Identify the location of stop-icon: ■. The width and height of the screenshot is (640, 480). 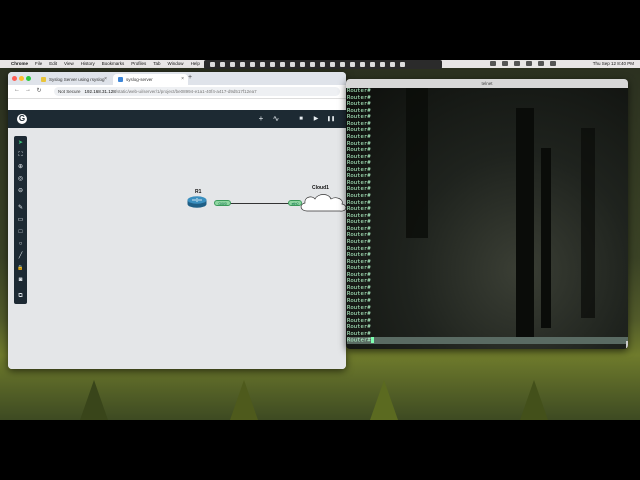
(301, 119).